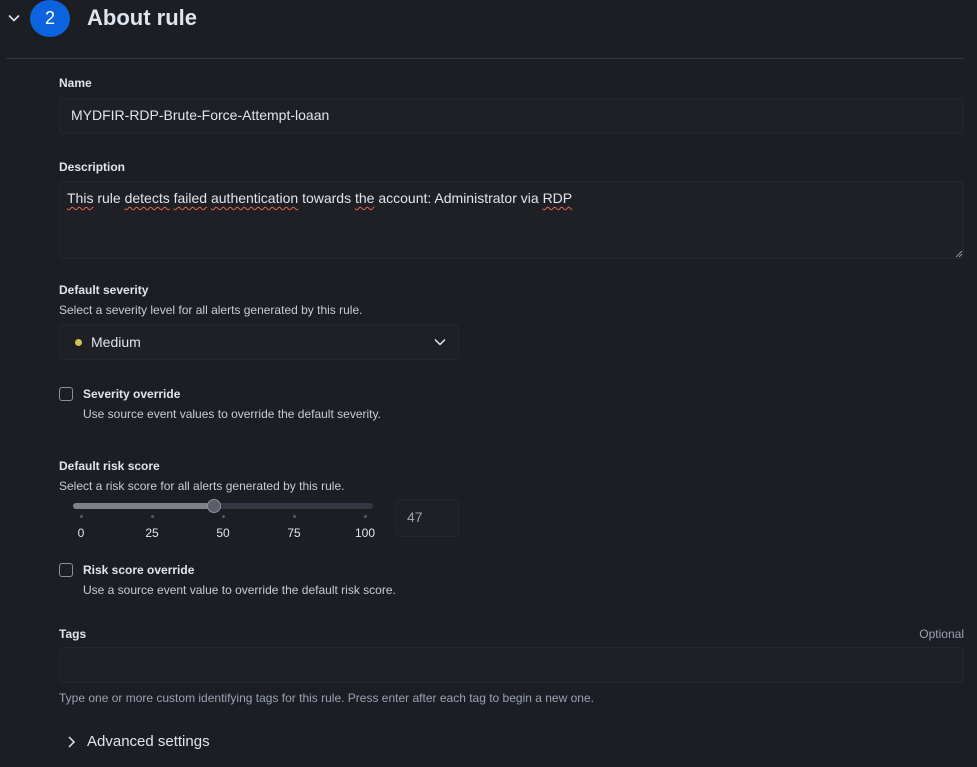 The image size is (977, 767). What do you see at coordinates (959, 254) in the screenshot?
I see `resize-handle-icon` at bounding box center [959, 254].